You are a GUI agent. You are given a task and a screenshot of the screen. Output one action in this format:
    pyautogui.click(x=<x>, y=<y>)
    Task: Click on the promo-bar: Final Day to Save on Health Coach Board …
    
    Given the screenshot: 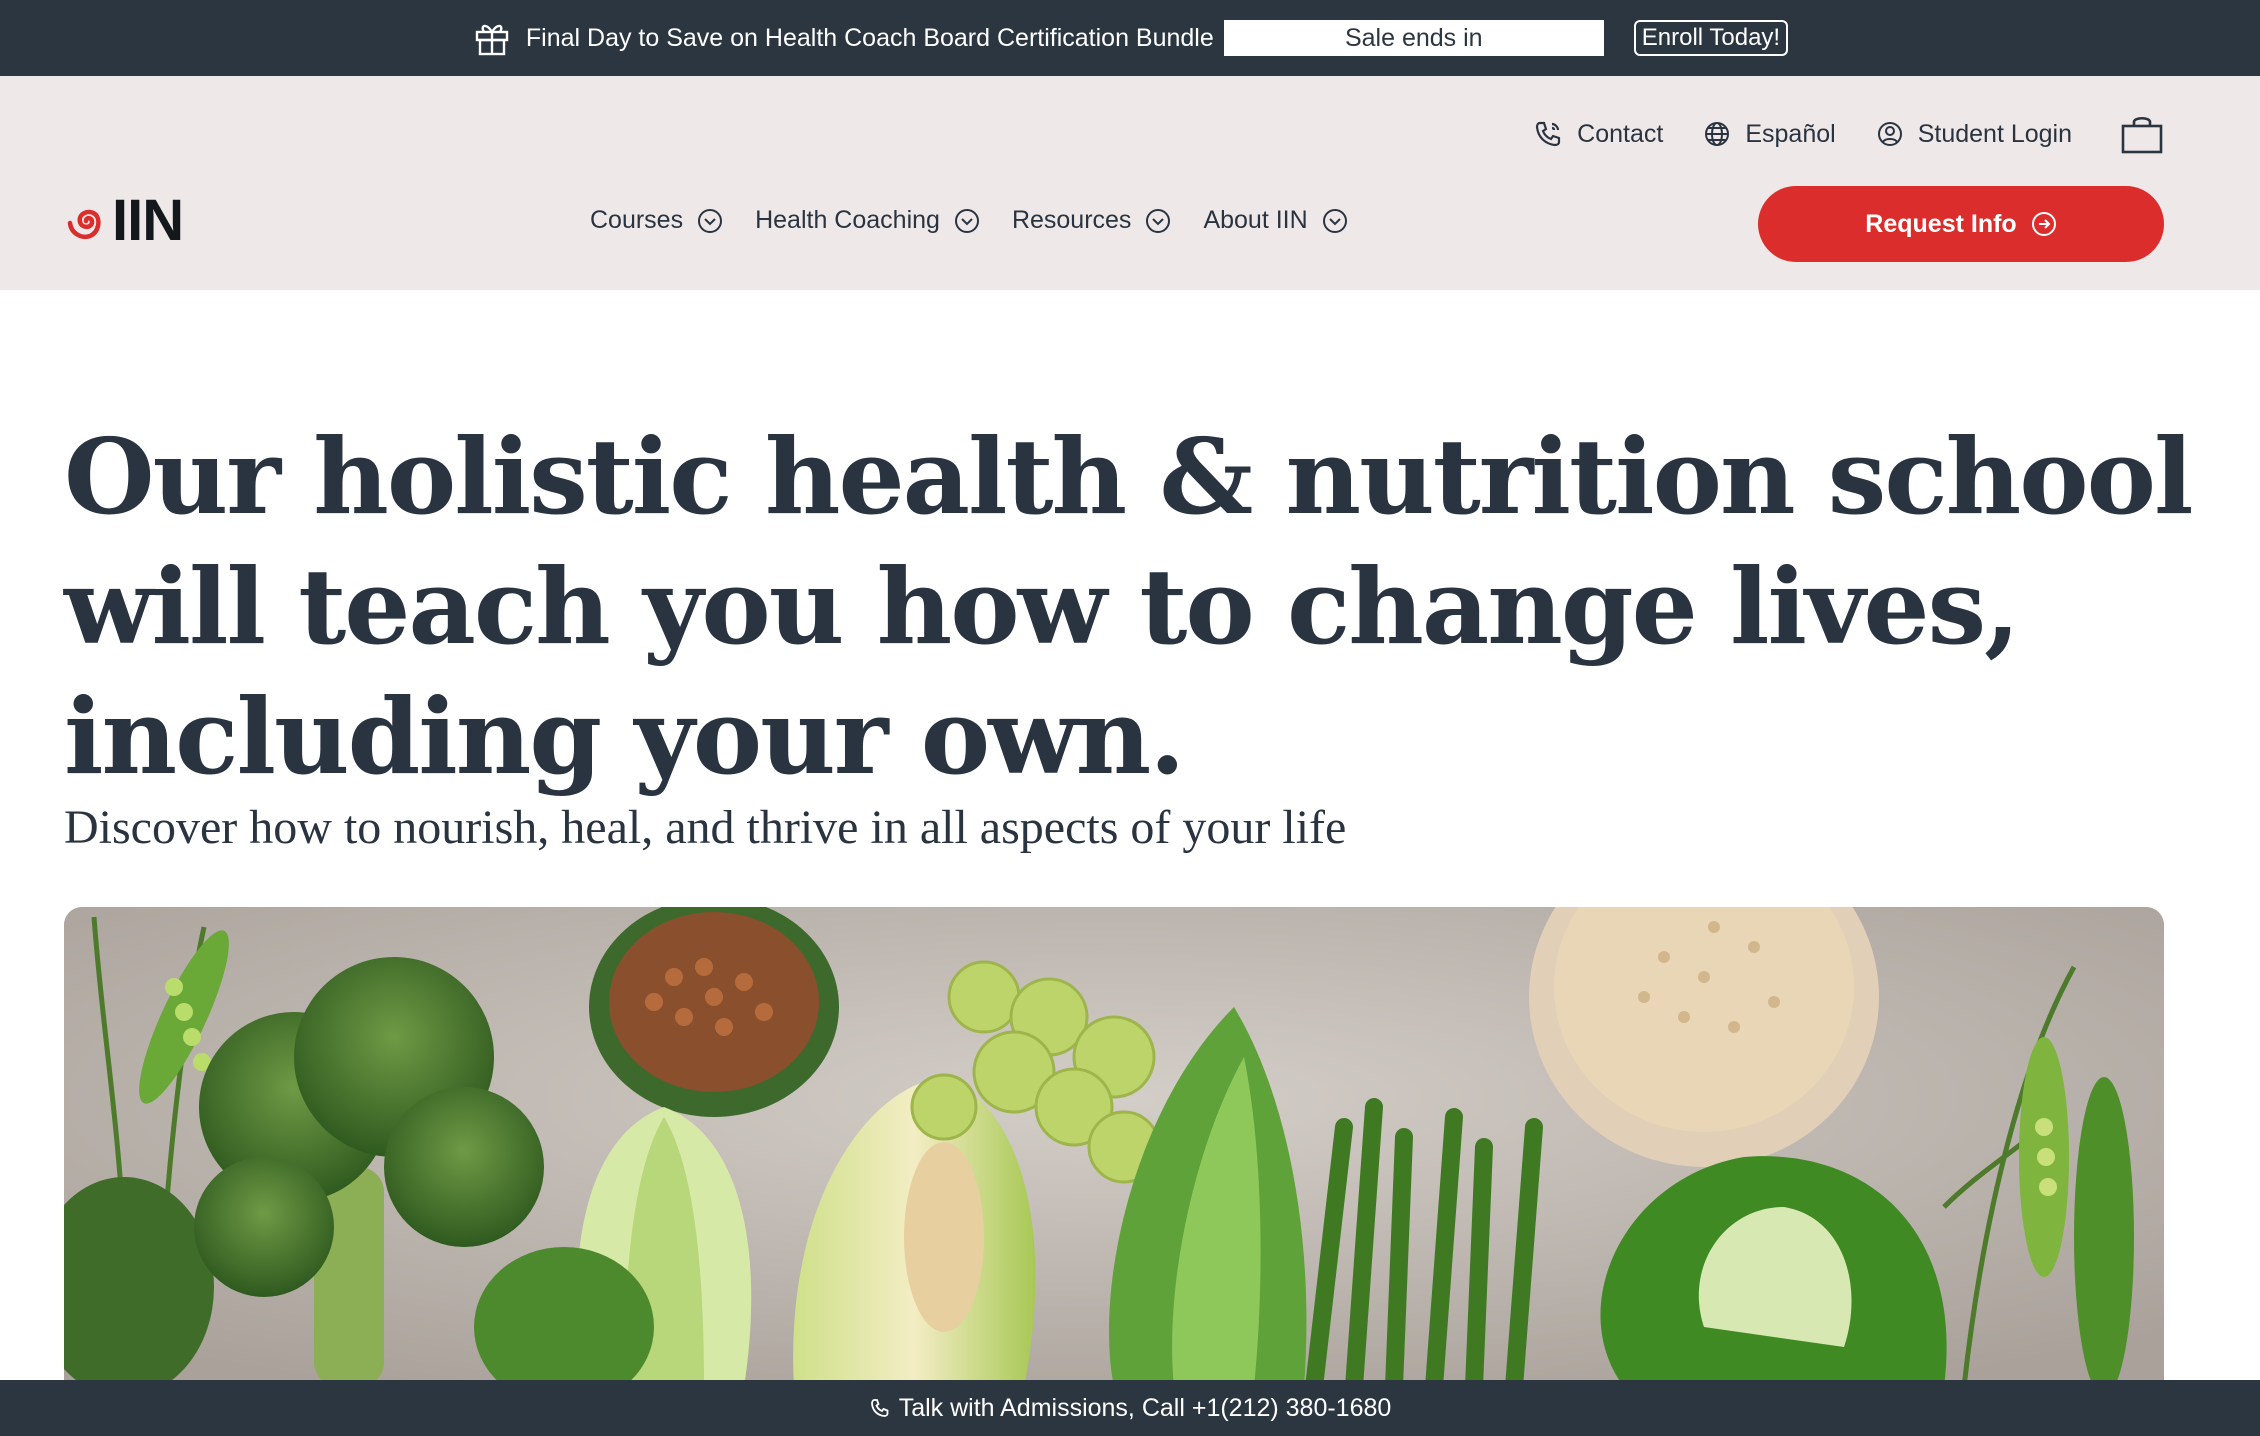 What is the action you would take?
    pyautogui.click(x=1130, y=44)
    